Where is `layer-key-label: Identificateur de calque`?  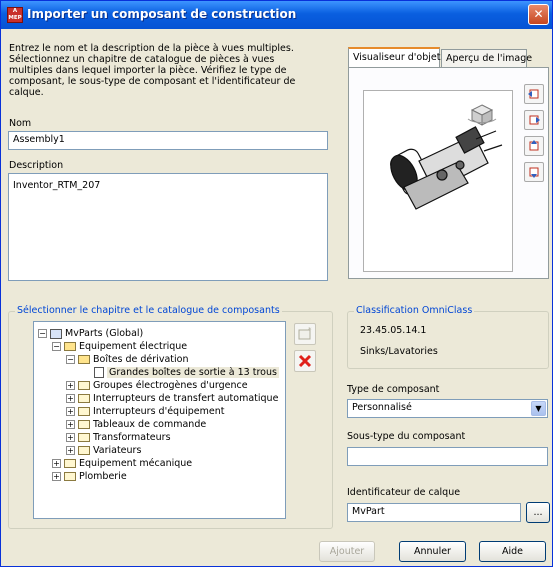 layer-key-label: Identificateur de calque is located at coordinates (404, 492).